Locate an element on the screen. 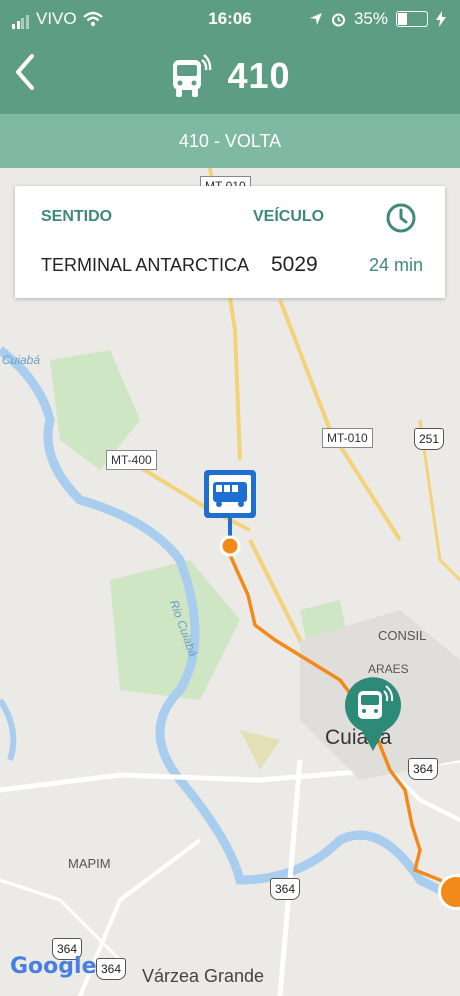  charging-bolt-icon is located at coordinates (441, 19).